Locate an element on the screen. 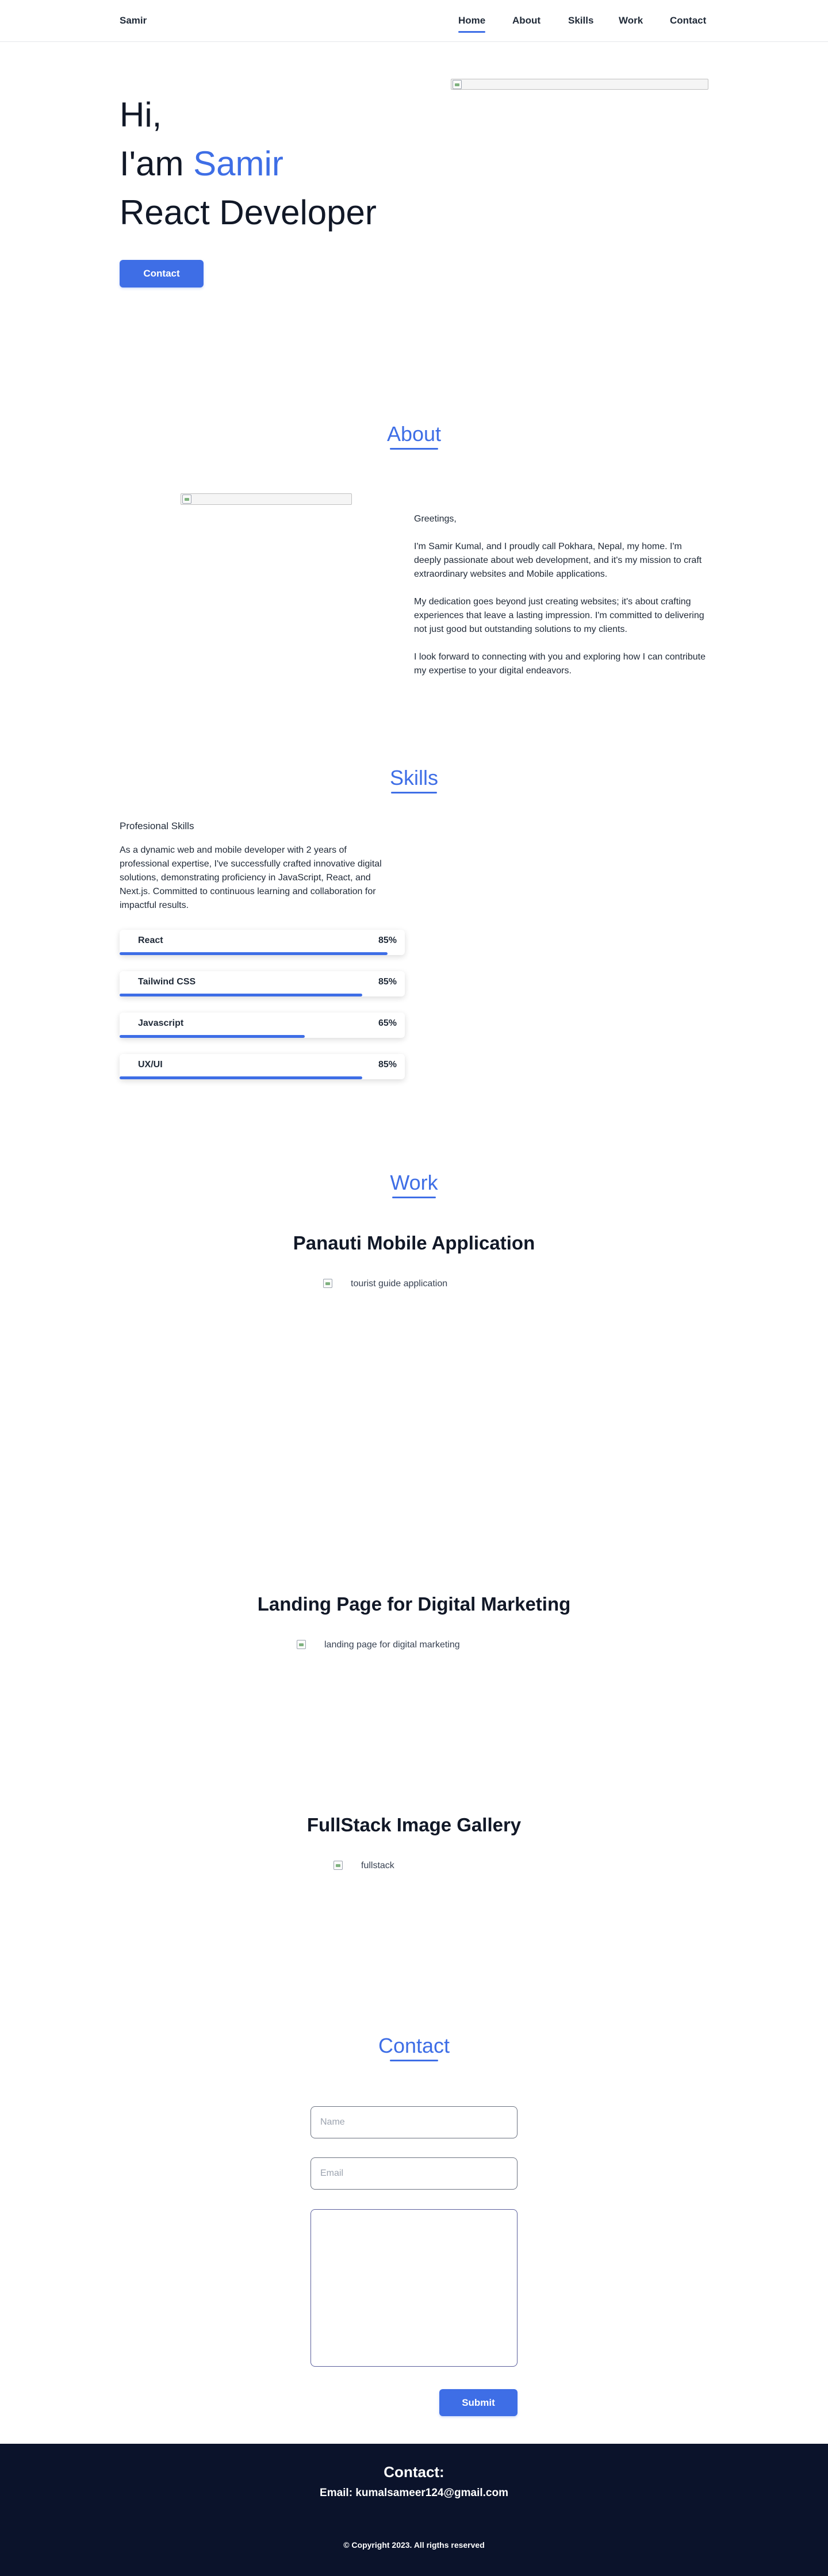  message-textarea is located at coordinates (414, 2288).